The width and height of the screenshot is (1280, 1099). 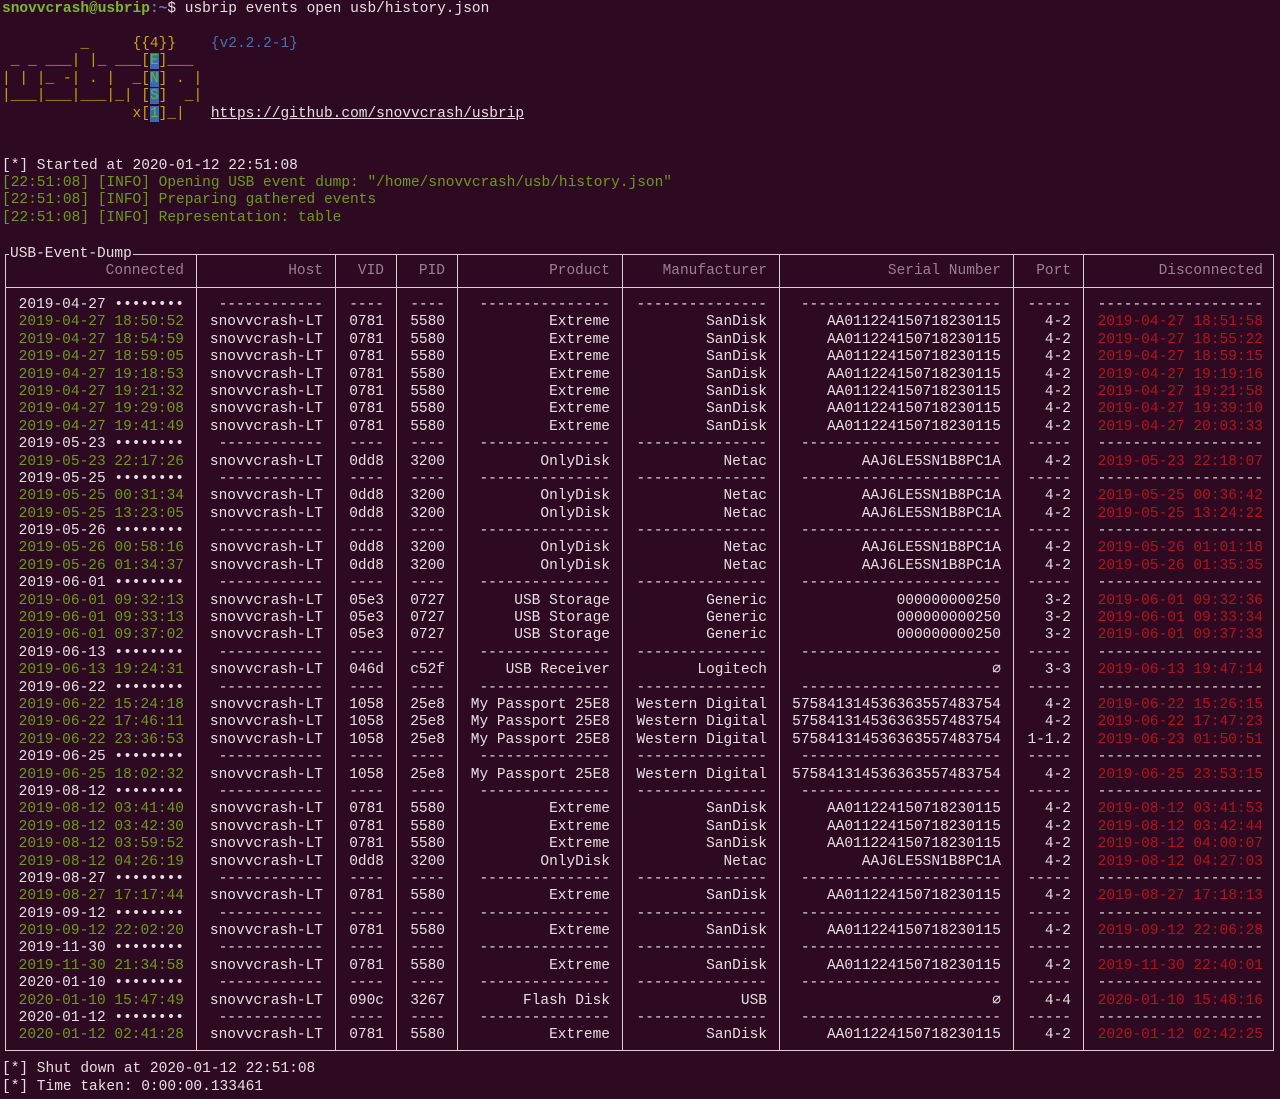 I want to click on cell-pid: 25e8, so click(x=427, y=739).